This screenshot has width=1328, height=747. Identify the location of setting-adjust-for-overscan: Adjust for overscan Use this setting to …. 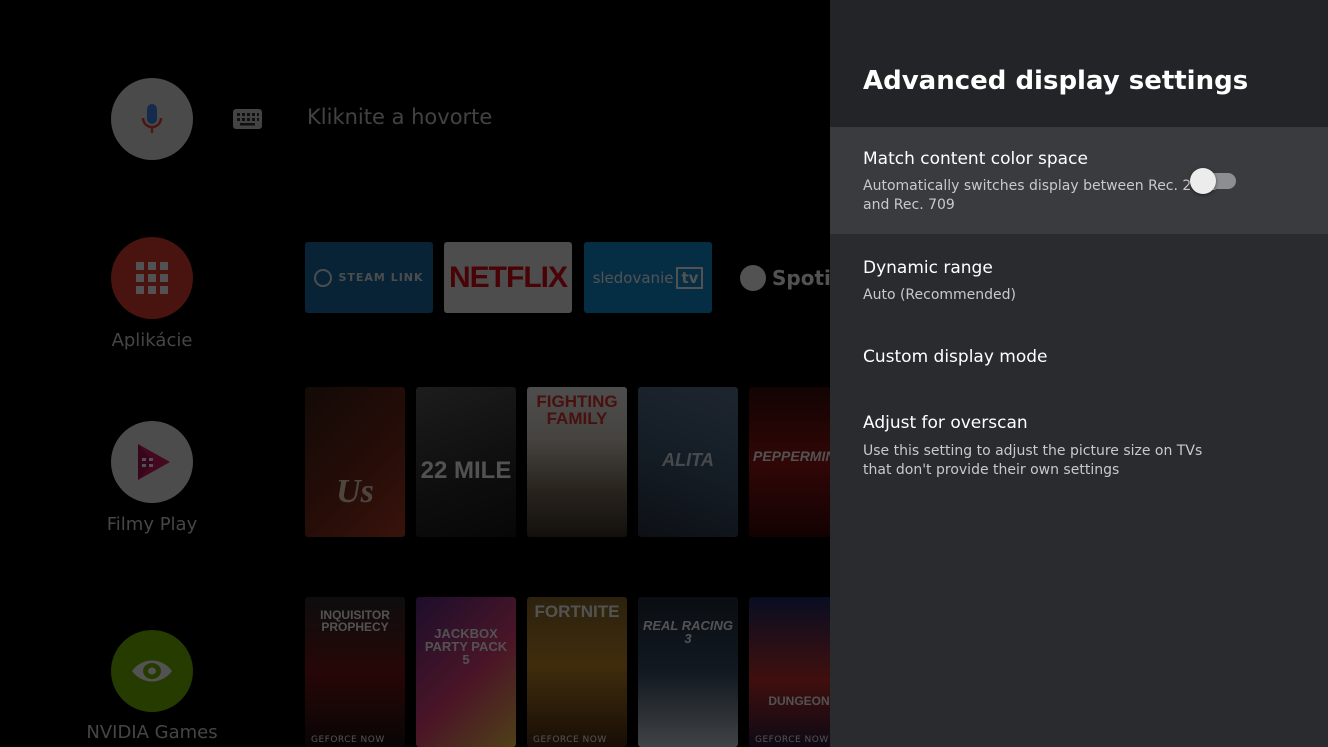
(1079, 443).